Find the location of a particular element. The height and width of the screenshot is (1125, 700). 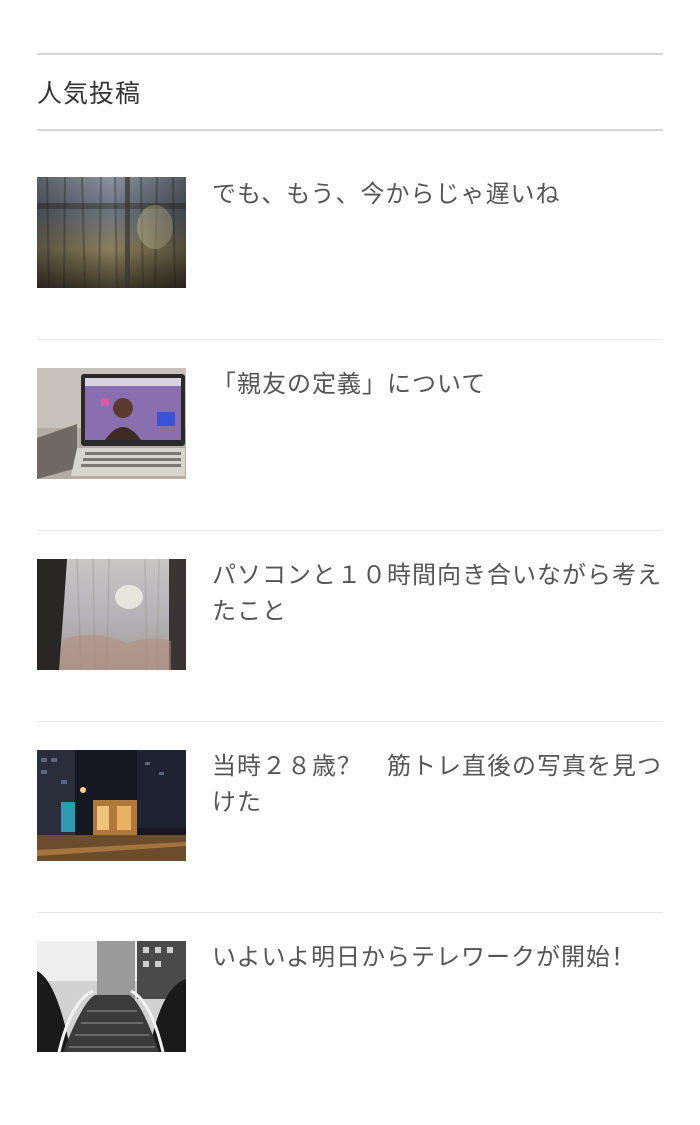

widget-header: 人気投稿 is located at coordinates (350, 92).